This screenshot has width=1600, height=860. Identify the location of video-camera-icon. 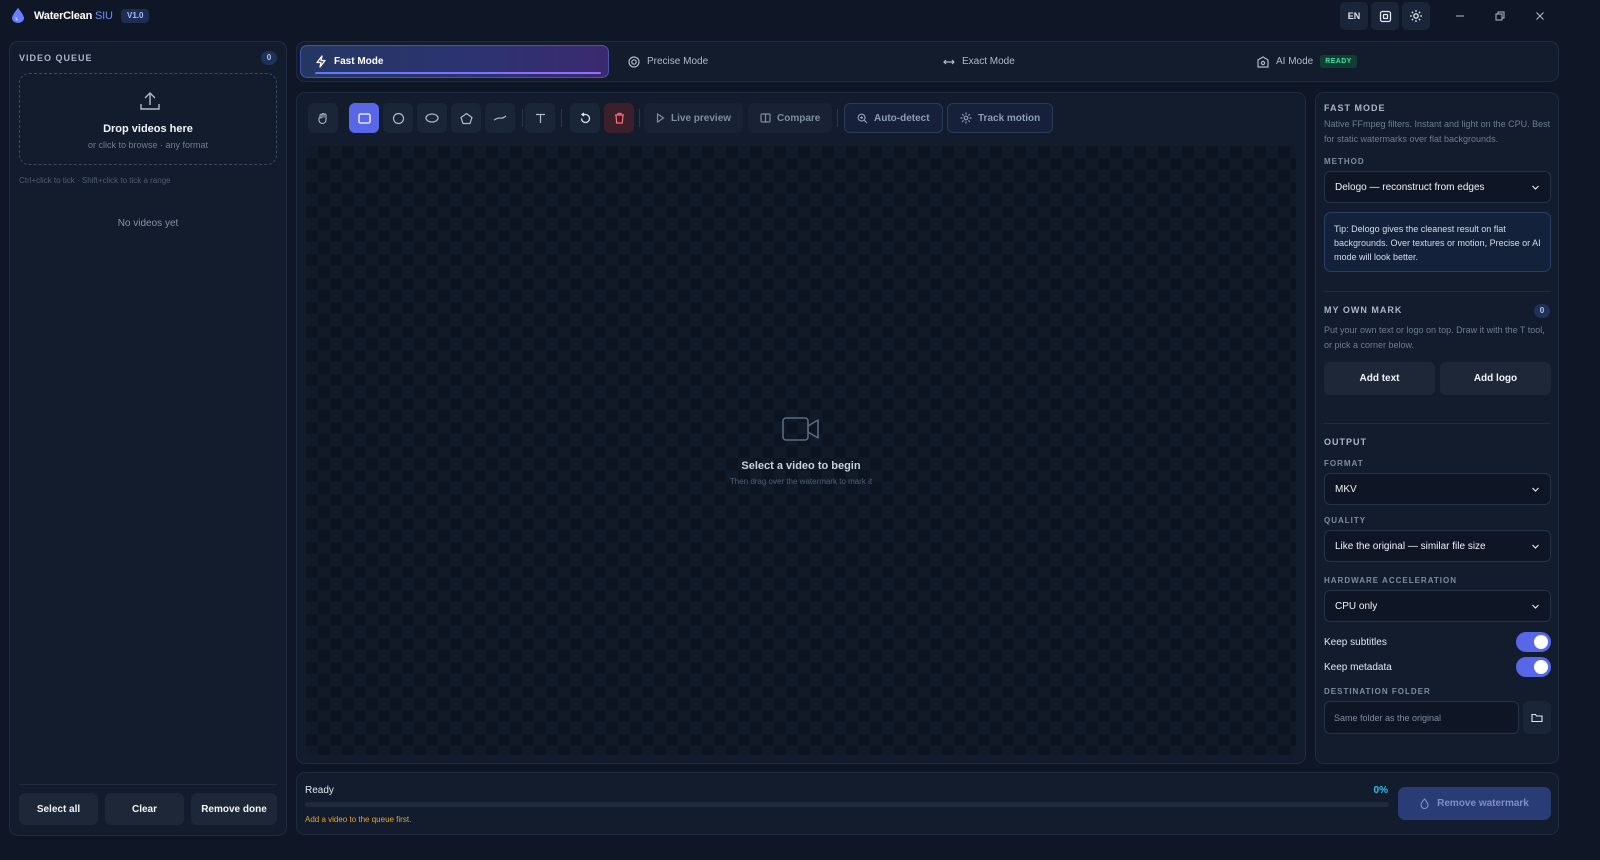
(801, 429).